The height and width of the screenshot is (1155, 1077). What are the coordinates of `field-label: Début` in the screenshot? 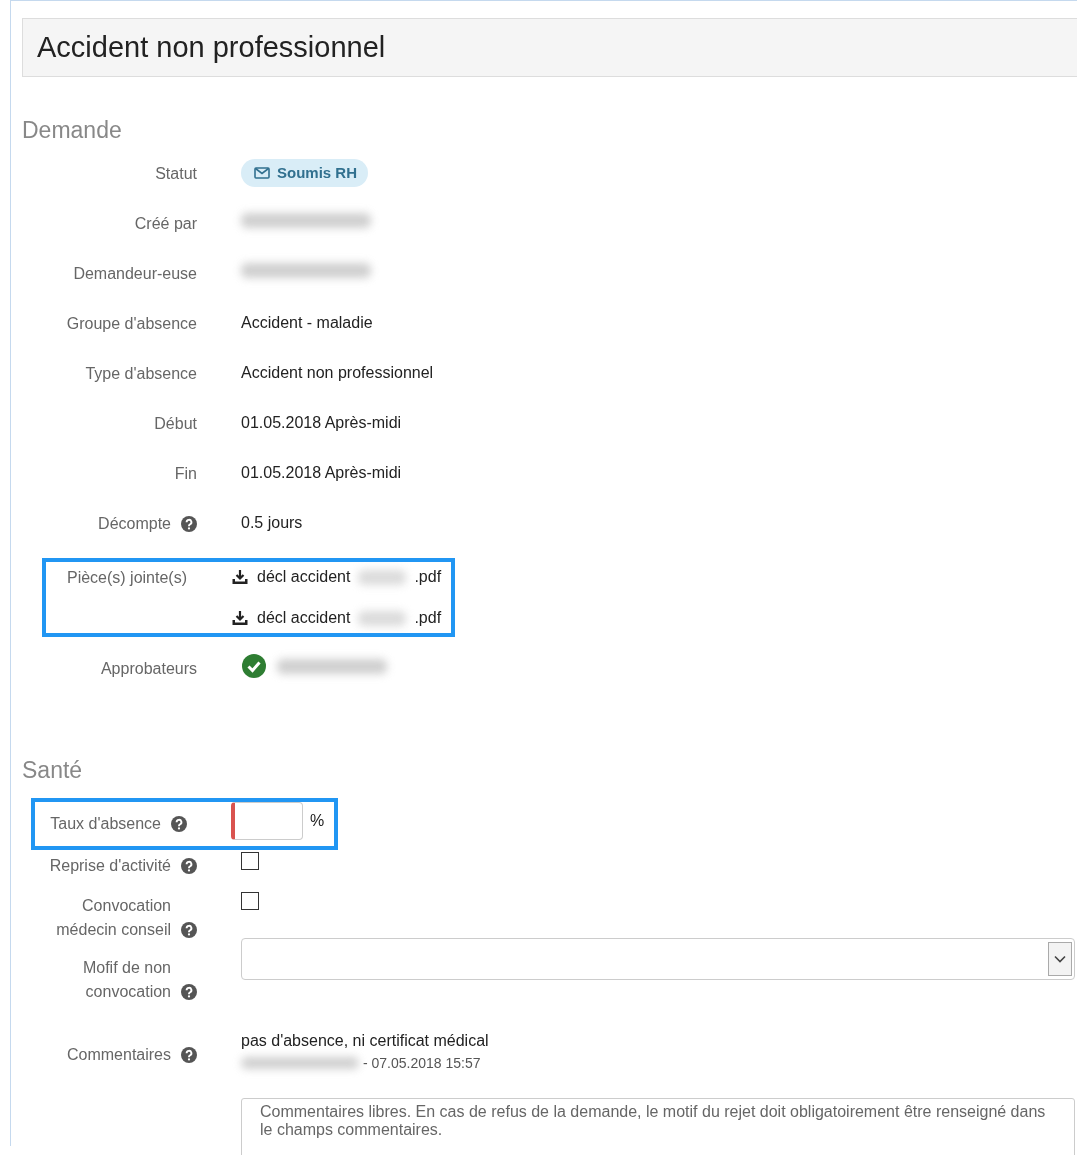 It's located at (175, 424).